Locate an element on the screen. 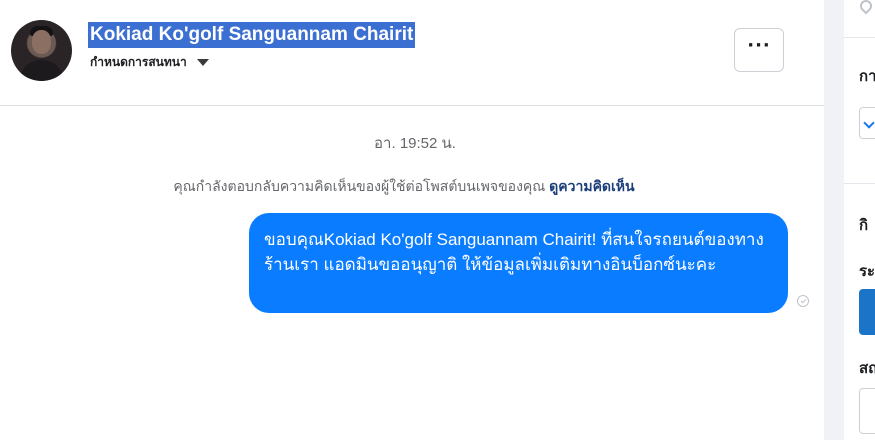  panel-label-4: สถ is located at coordinates (867, 368).